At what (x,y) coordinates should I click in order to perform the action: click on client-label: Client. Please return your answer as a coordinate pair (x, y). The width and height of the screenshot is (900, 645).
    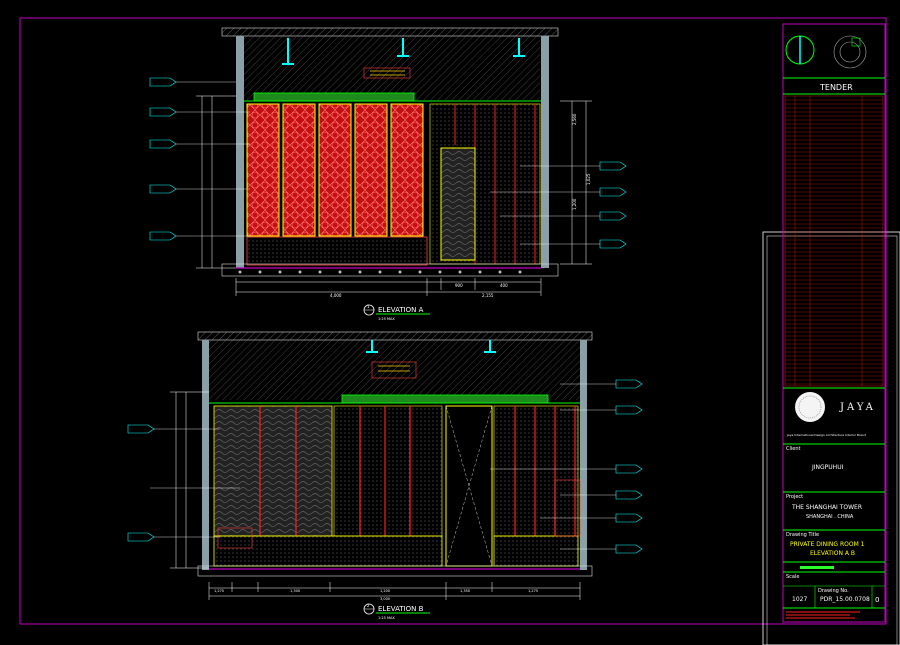
    Looking at the image, I should click on (793, 449).